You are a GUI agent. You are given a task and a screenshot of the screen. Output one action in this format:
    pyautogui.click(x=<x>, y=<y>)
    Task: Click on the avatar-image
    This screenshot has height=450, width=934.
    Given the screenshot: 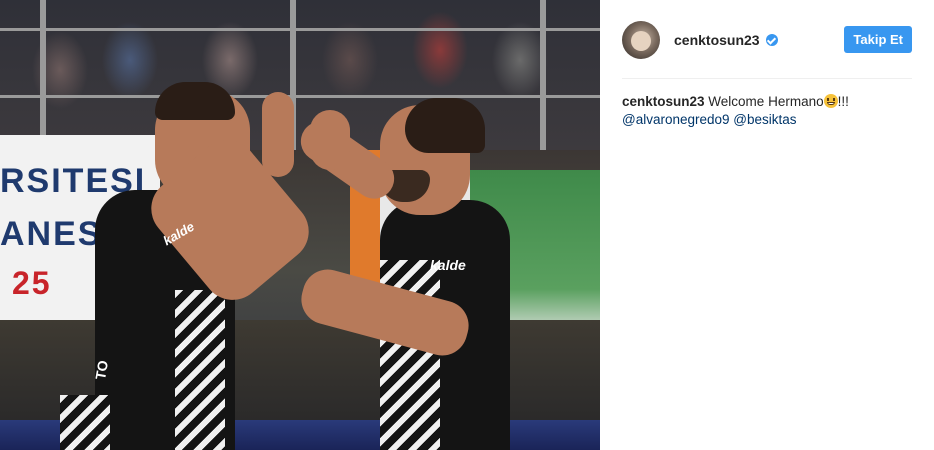 What is the action you would take?
    pyautogui.click(x=641, y=41)
    